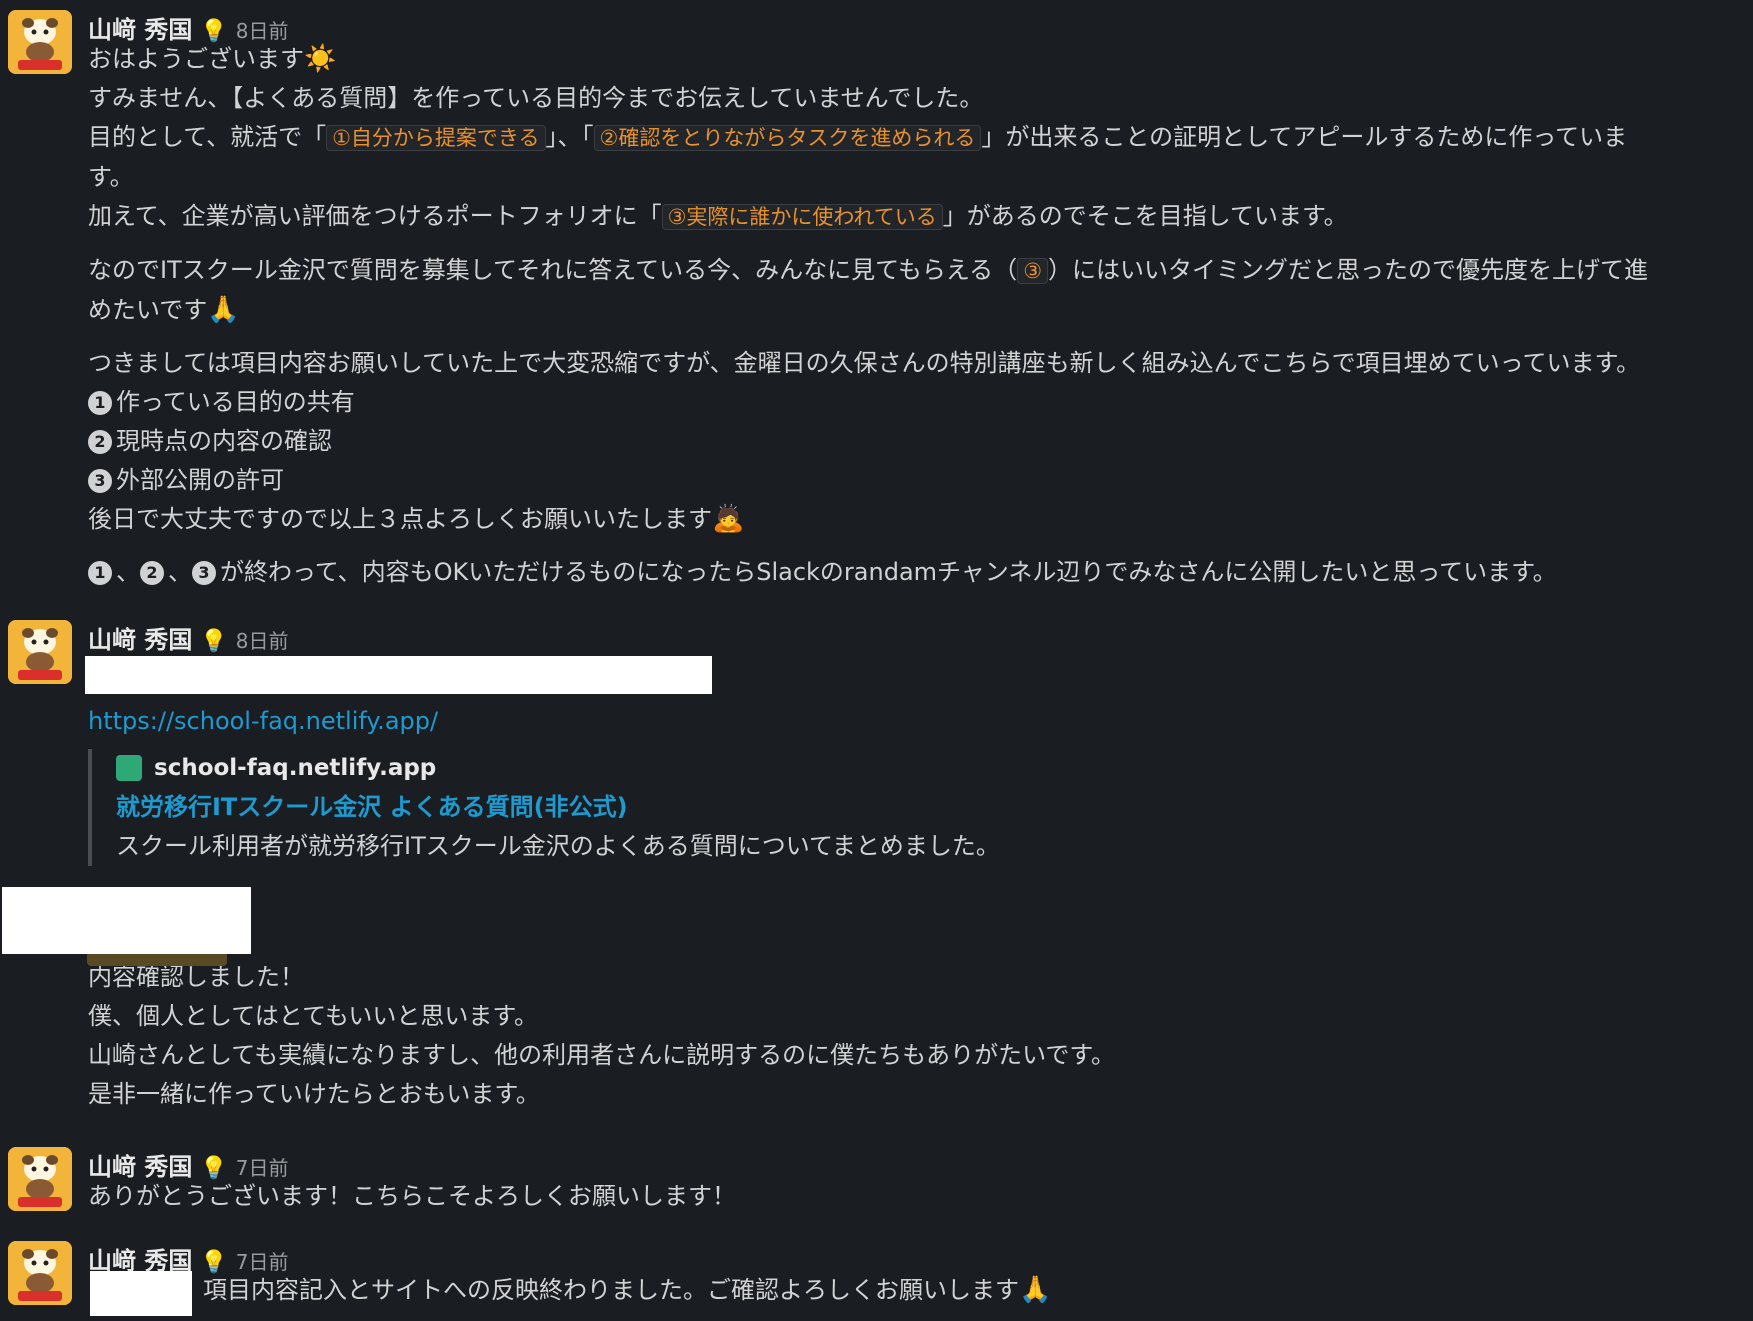 This screenshot has height=1321, width=1753. I want to click on text: 目的として、就活で「, so click(207, 137).